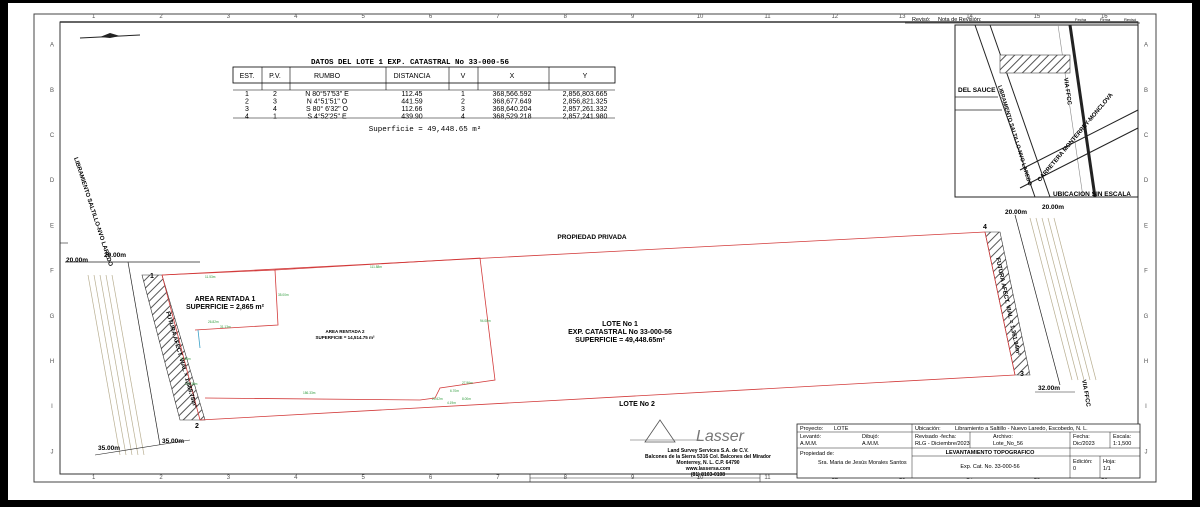  What do you see at coordinates (1049, 388) in the screenshot?
I see `dim-32: 32.00m` at bounding box center [1049, 388].